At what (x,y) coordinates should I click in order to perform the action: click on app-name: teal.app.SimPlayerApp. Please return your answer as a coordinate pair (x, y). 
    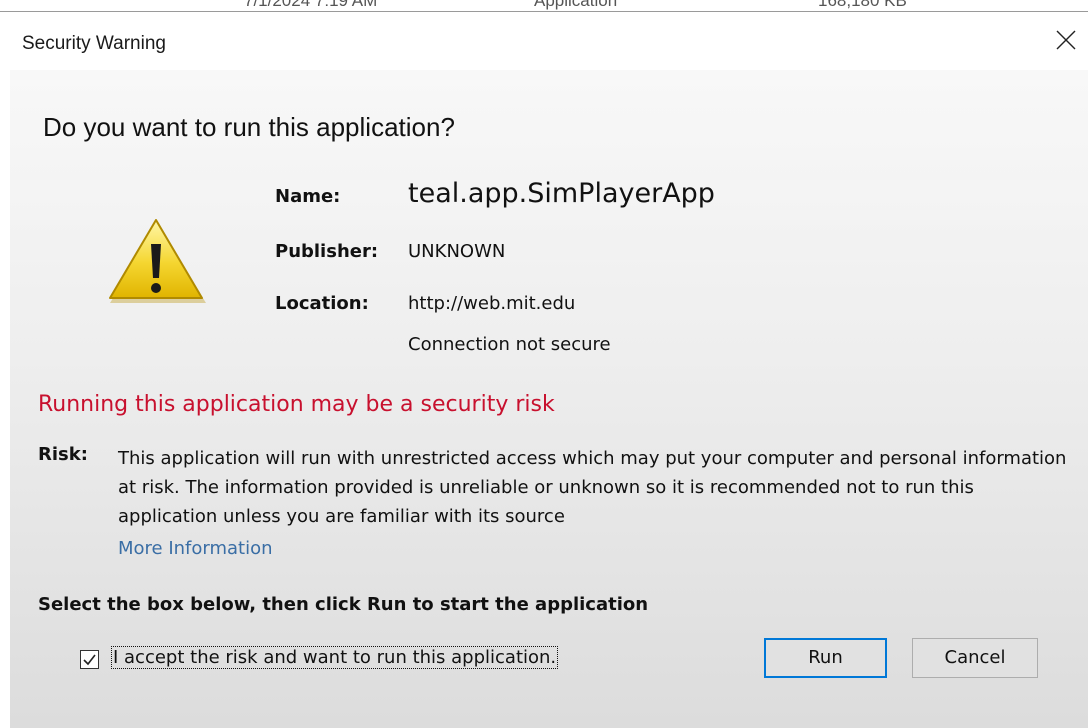
    Looking at the image, I should click on (561, 193).